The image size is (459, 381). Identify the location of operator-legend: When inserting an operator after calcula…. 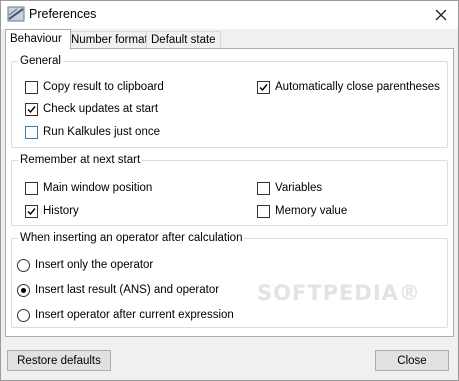
(131, 238).